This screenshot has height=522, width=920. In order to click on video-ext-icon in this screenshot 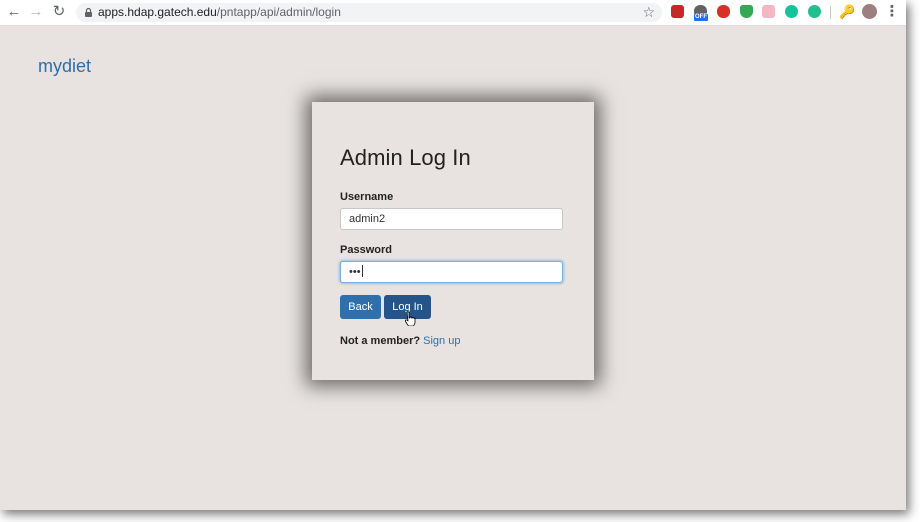, I will do `click(677, 11)`.